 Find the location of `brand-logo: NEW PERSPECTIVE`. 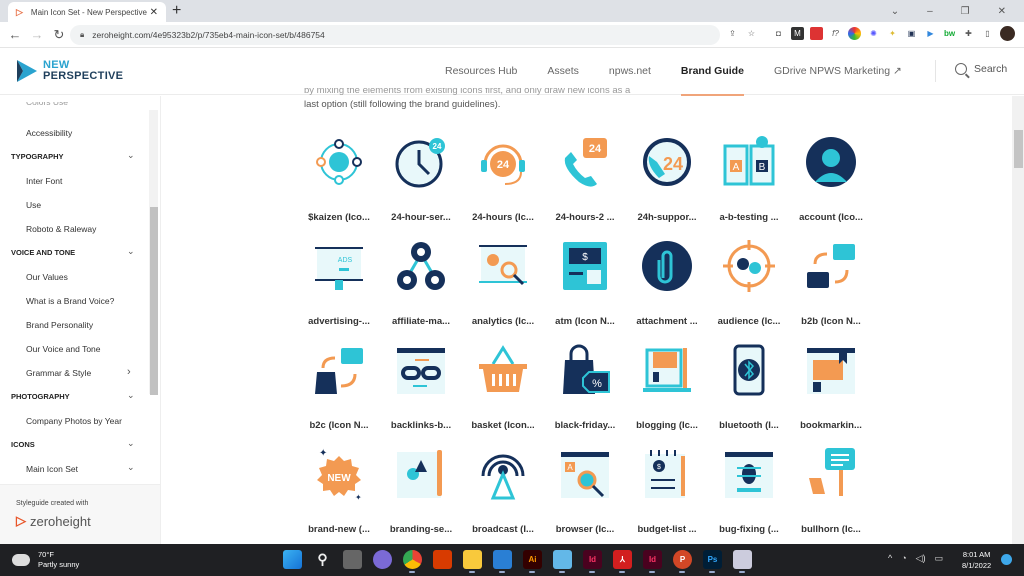

brand-logo: NEW PERSPECTIVE is located at coordinates (69, 71).